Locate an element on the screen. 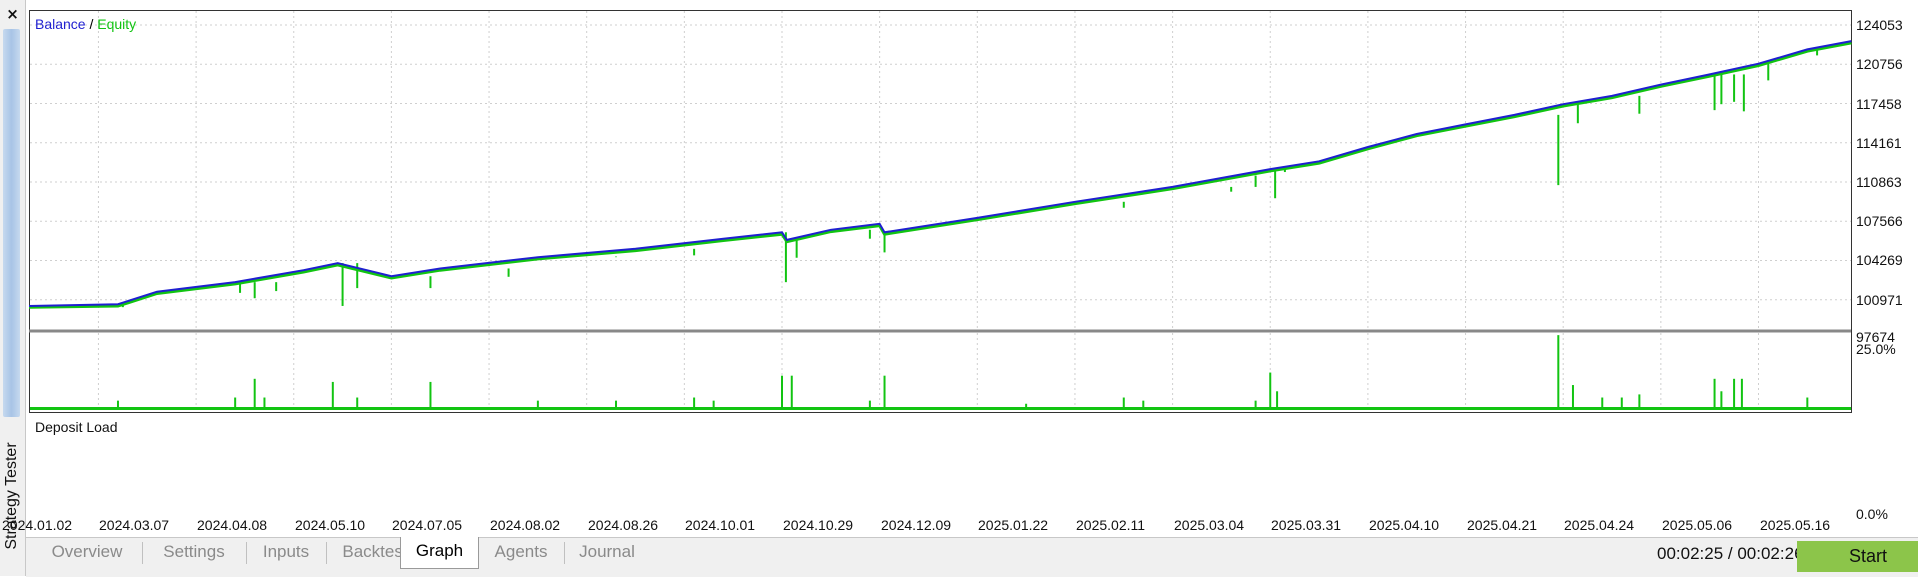 This screenshot has width=1918, height=577. tab-journal: Journal is located at coordinates (607, 553).